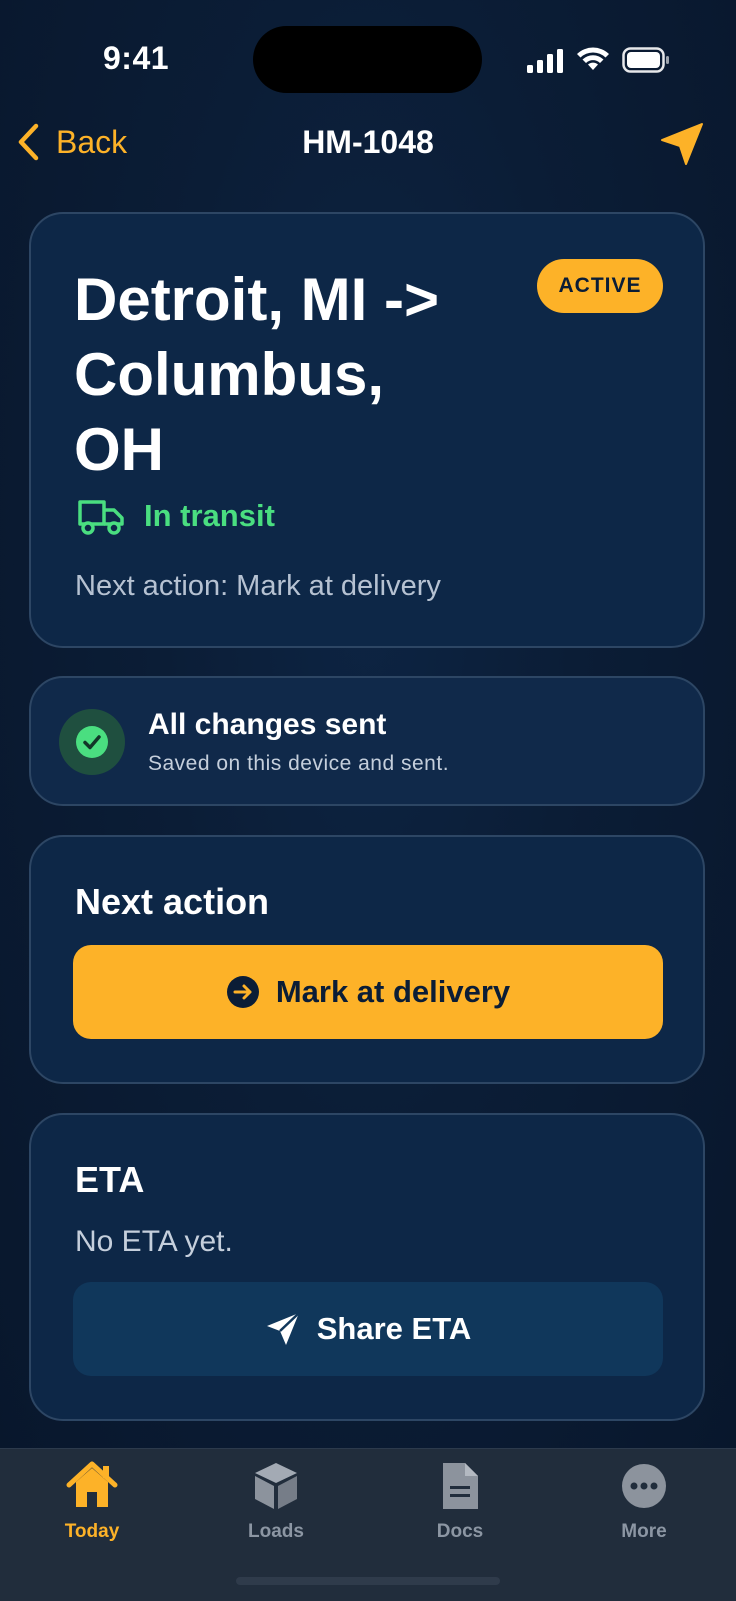  I want to click on tab-loads: Loads, so click(276, 1501).